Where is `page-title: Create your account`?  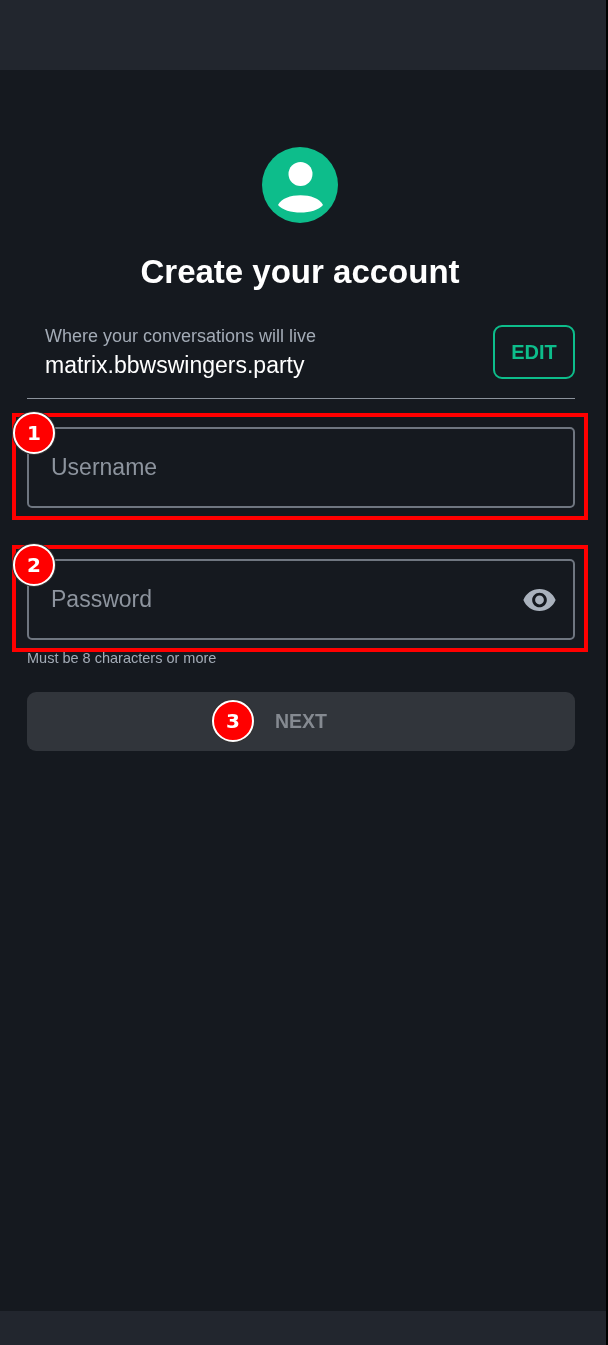
page-title: Create your account is located at coordinates (300, 272).